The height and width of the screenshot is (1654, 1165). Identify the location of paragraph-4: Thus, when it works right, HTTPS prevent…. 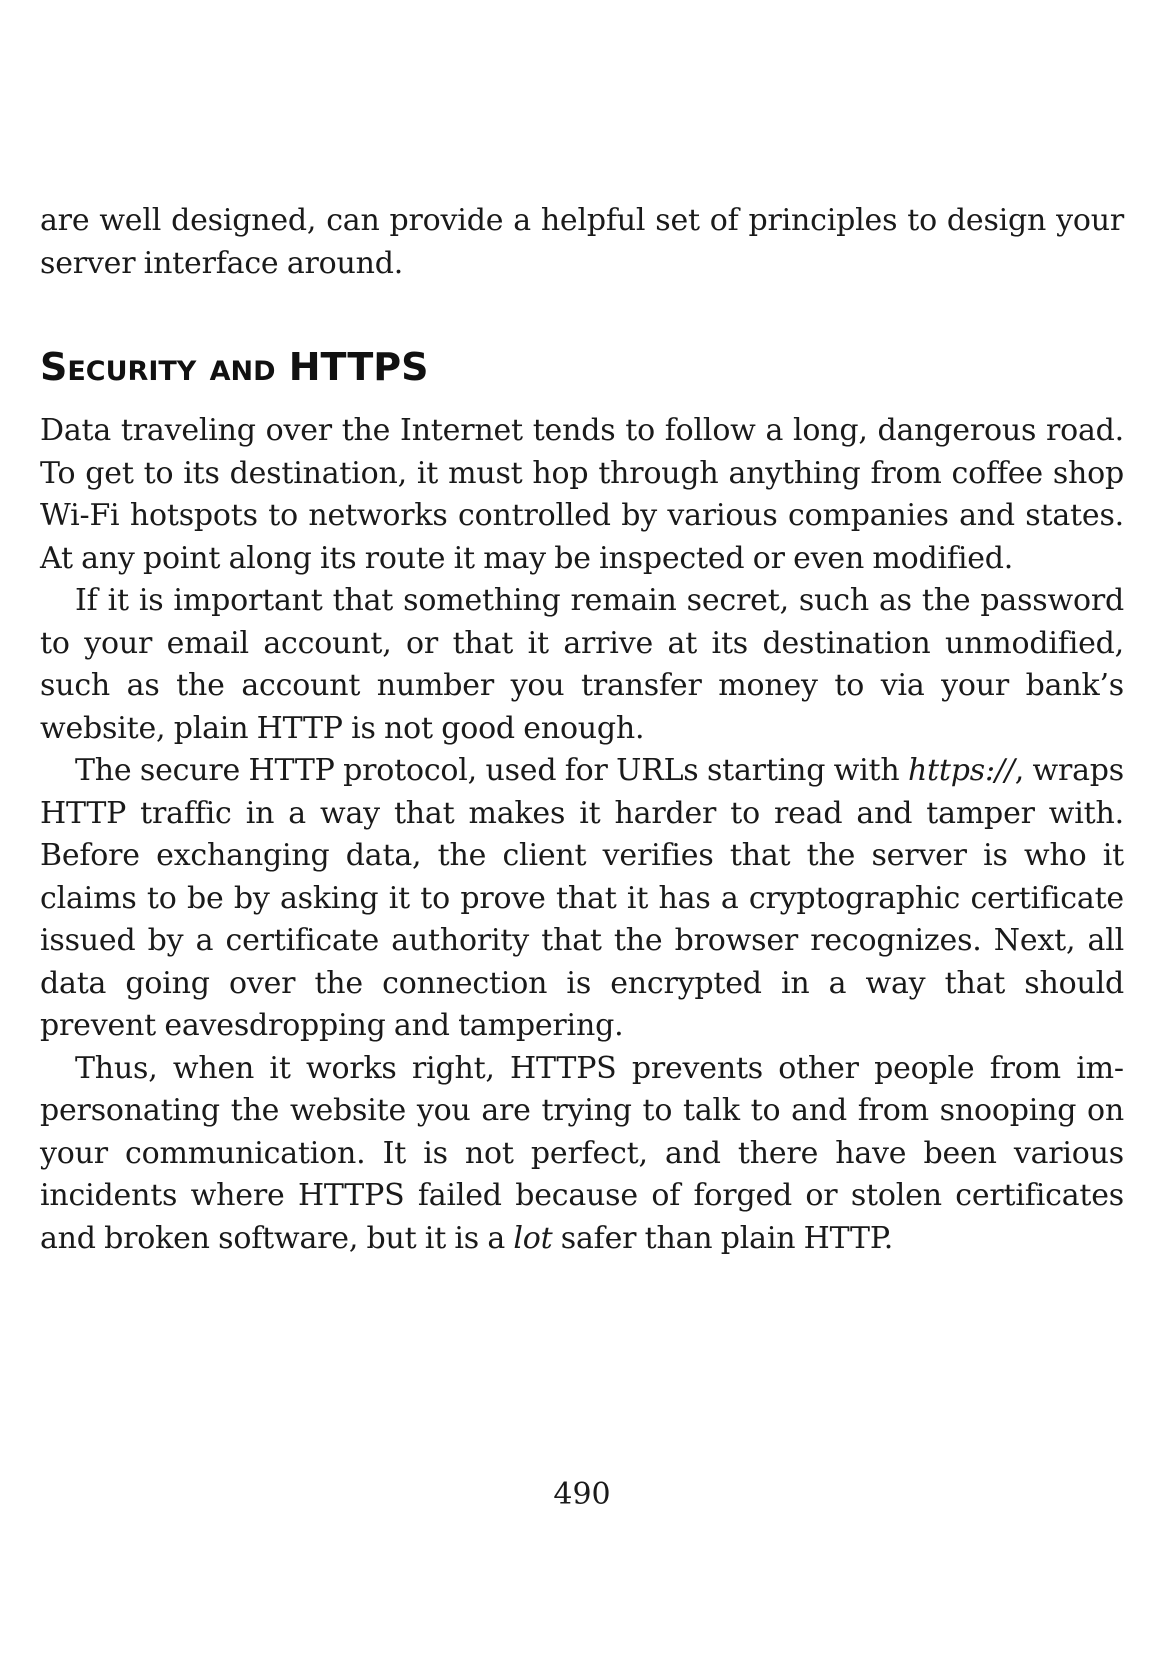
(582, 1154).